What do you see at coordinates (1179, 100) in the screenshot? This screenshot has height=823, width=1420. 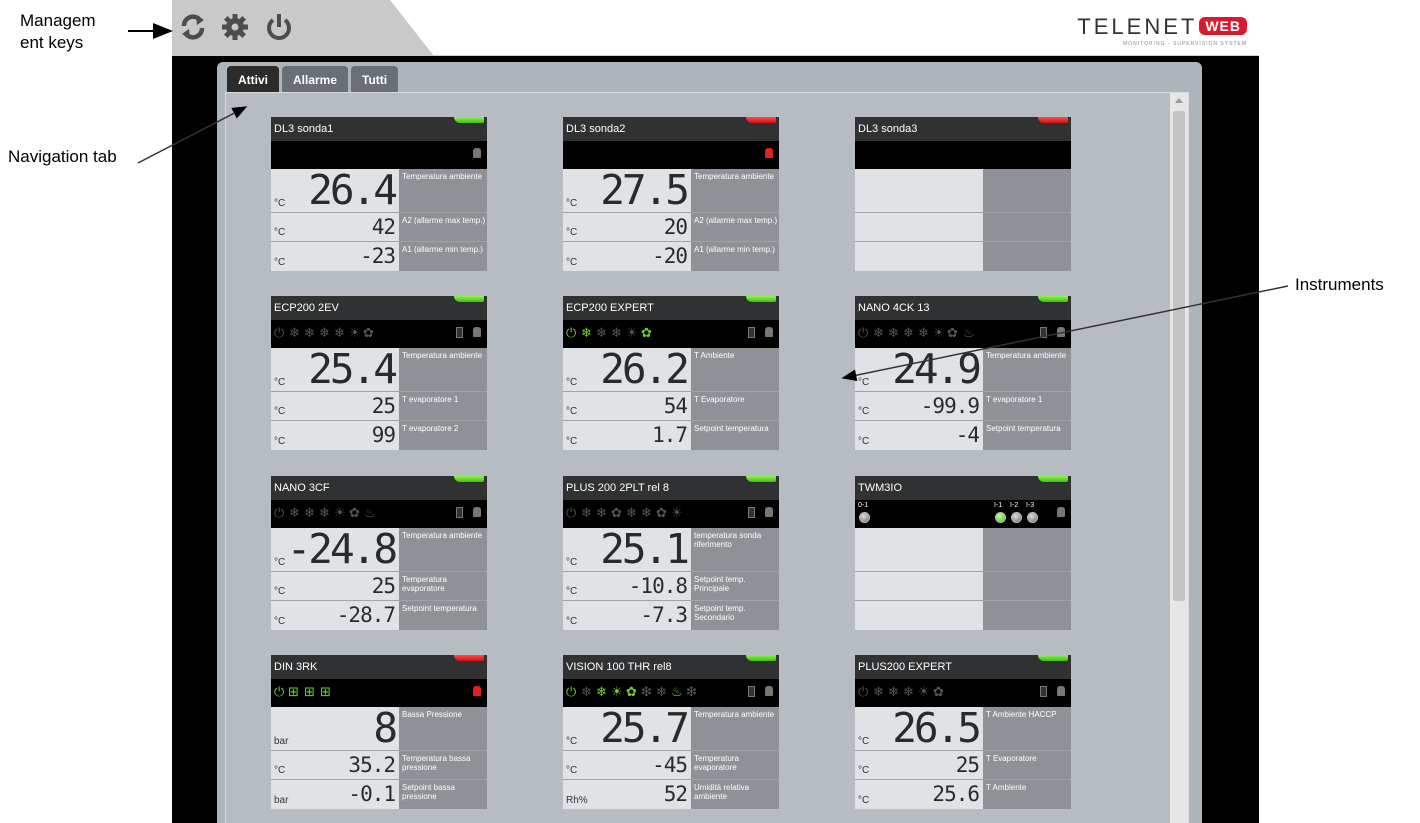 I see `scroll-up-arrow-icon` at bounding box center [1179, 100].